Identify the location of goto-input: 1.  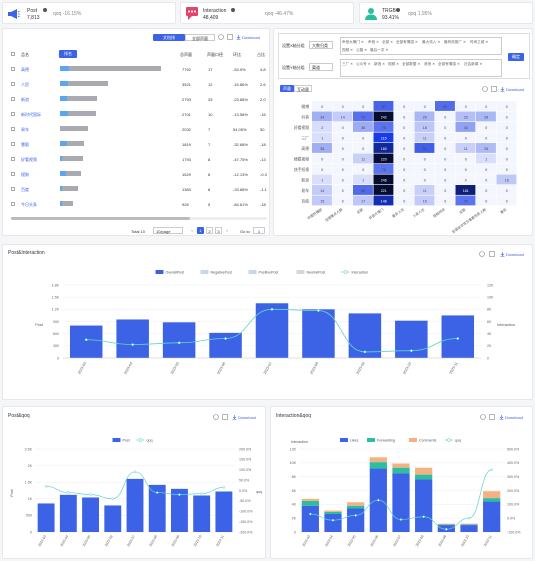
(259, 230).